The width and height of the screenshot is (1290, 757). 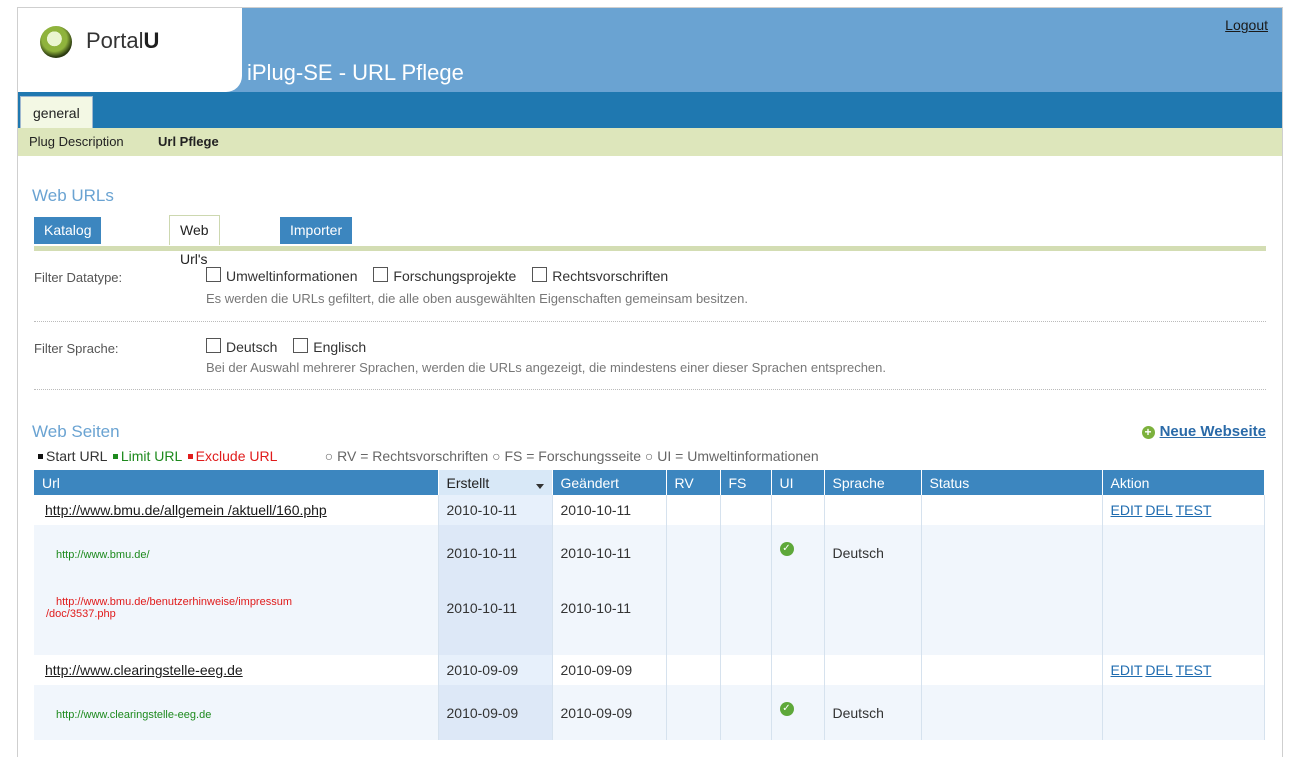 I want to click on new-website-button: + Neue Webseite, so click(x=1203, y=431).